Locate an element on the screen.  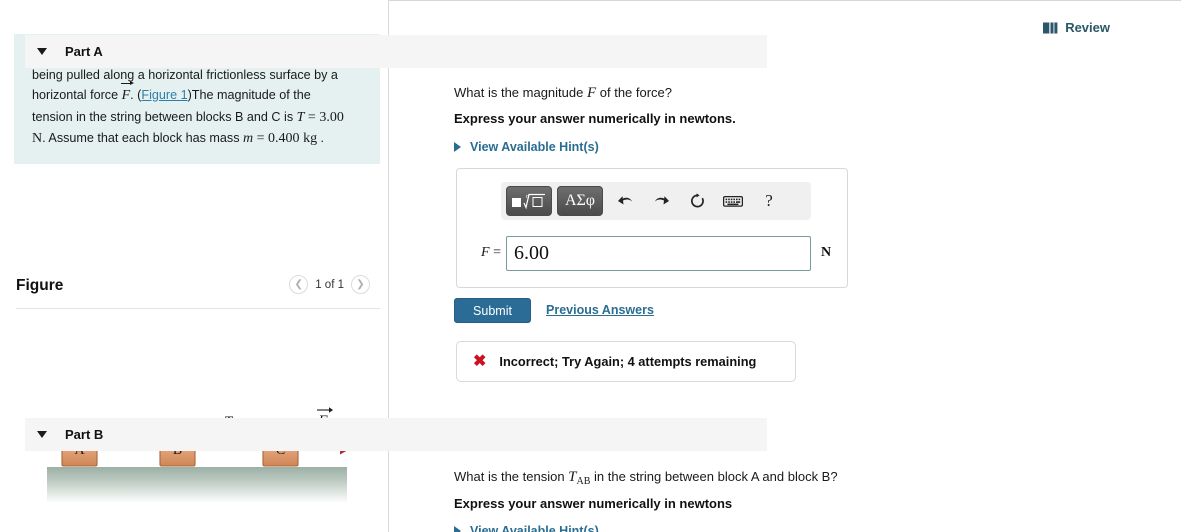
problem-line-3-pre: horizontal force is located at coordinates (77, 95).